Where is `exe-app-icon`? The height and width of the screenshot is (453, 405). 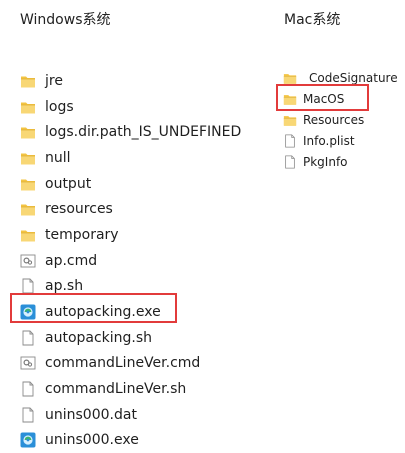 exe-app-icon is located at coordinates (28, 440).